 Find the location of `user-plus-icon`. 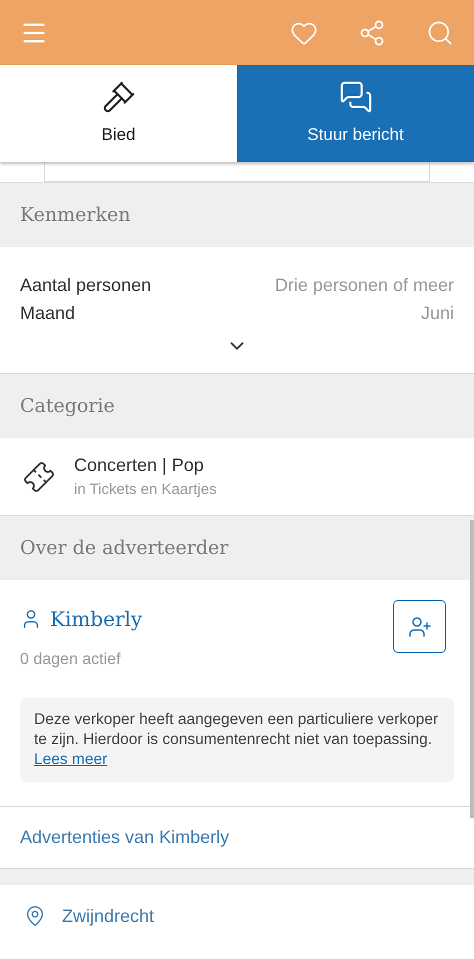

user-plus-icon is located at coordinates (420, 626).